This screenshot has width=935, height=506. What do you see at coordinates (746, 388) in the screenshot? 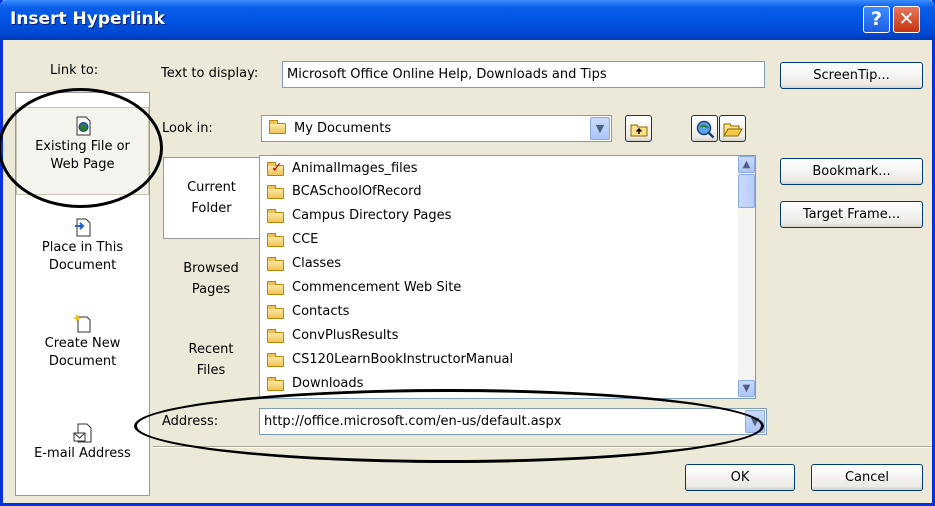
I see `scroll-down-arrow: ▼` at bounding box center [746, 388].